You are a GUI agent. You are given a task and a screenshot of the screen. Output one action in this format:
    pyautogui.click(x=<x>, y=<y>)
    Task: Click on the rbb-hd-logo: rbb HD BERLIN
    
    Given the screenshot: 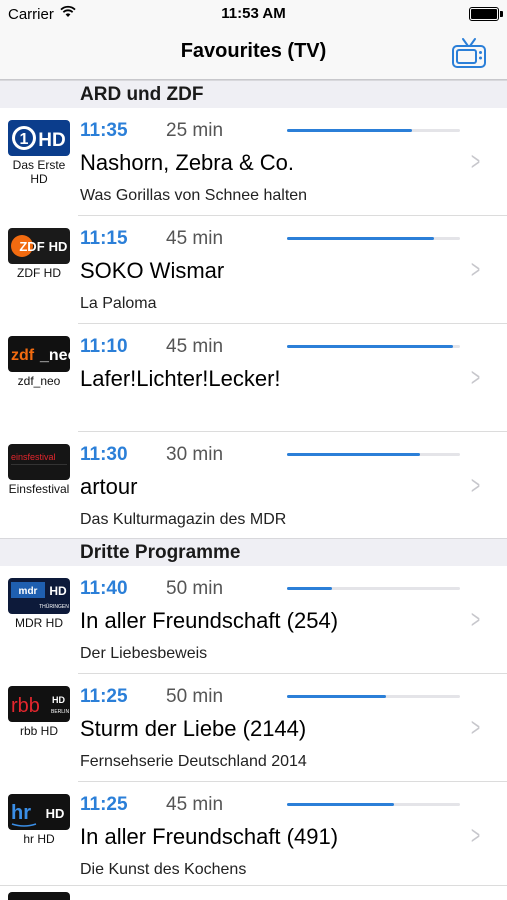 What is the action you would take?
    pyautogui.click(x=39, y=704)
    